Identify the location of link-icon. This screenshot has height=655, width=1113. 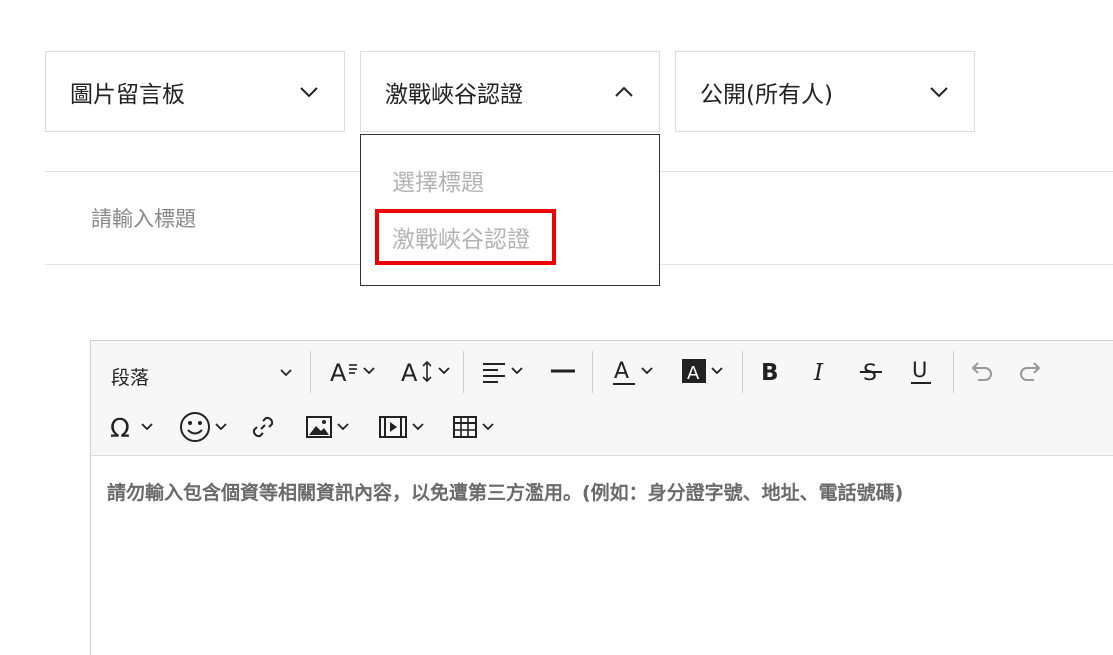
(263, 427).